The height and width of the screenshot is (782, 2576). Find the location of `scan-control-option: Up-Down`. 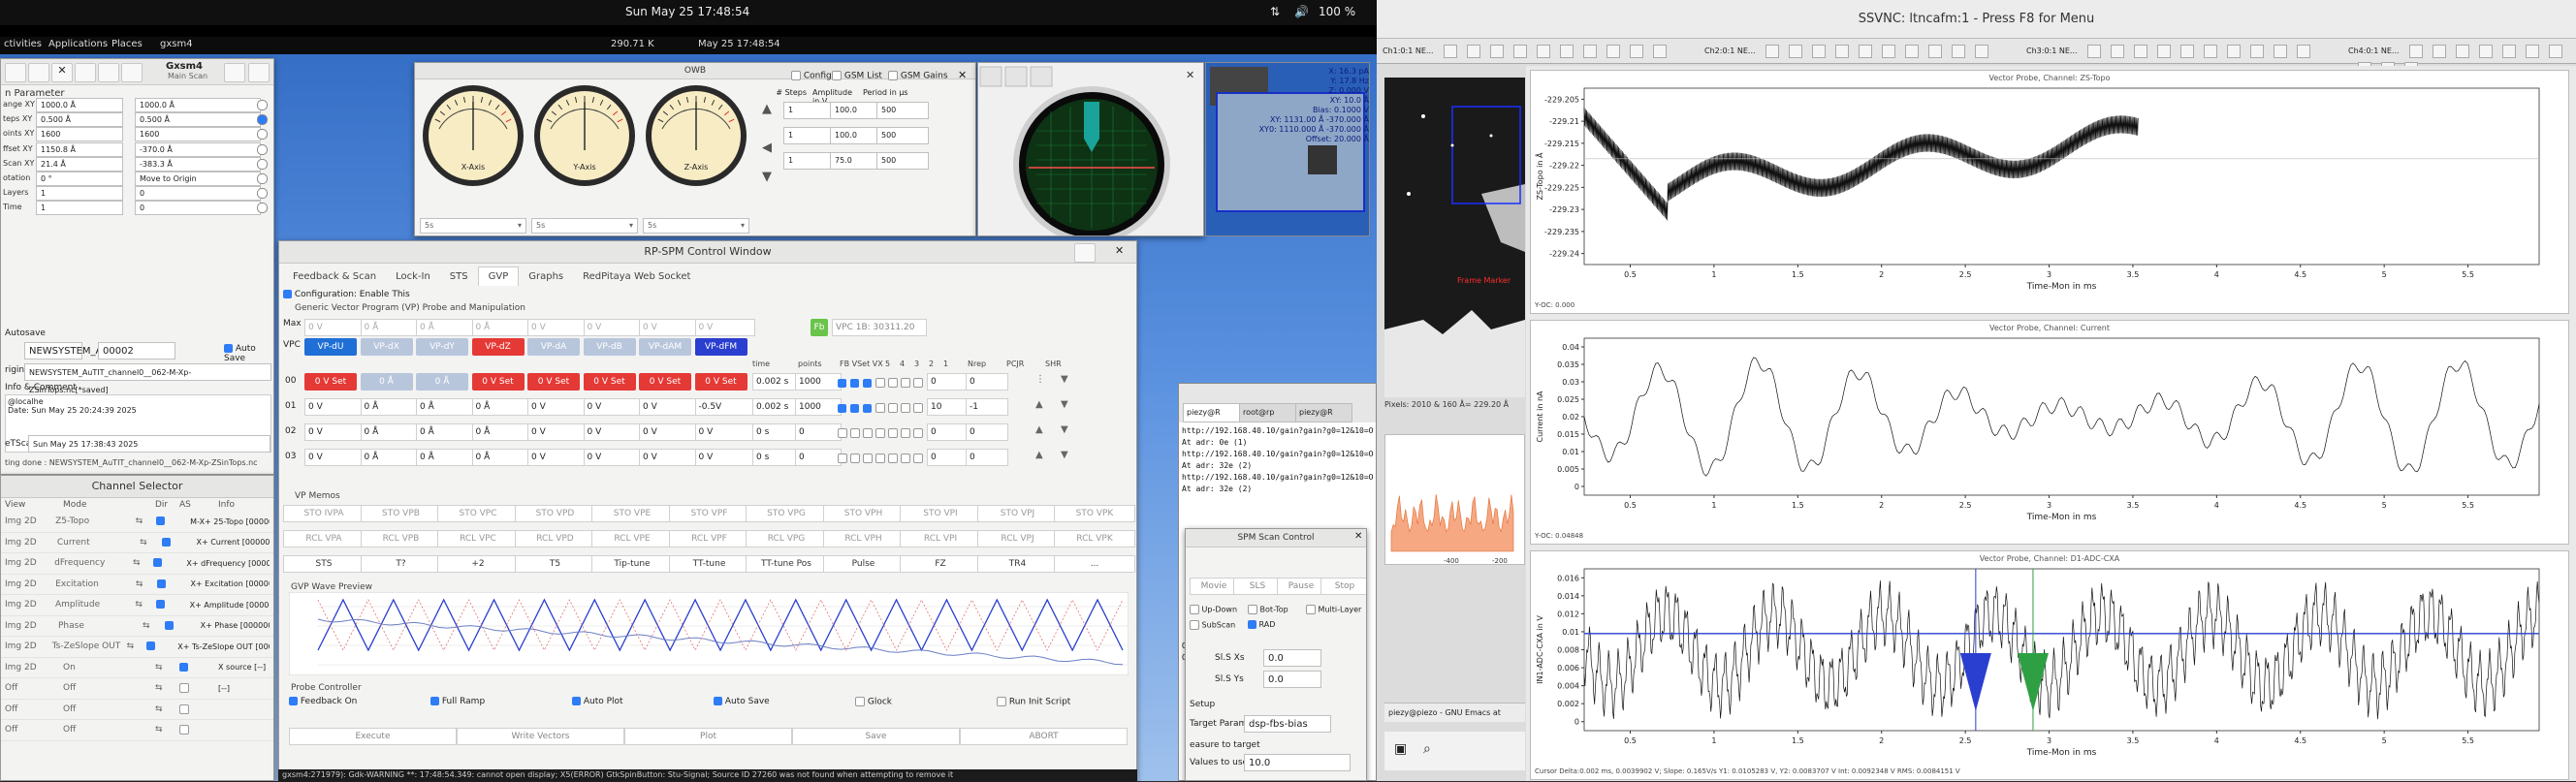

scan-control-option: Up-Down is located at coordinates (1213, 609).